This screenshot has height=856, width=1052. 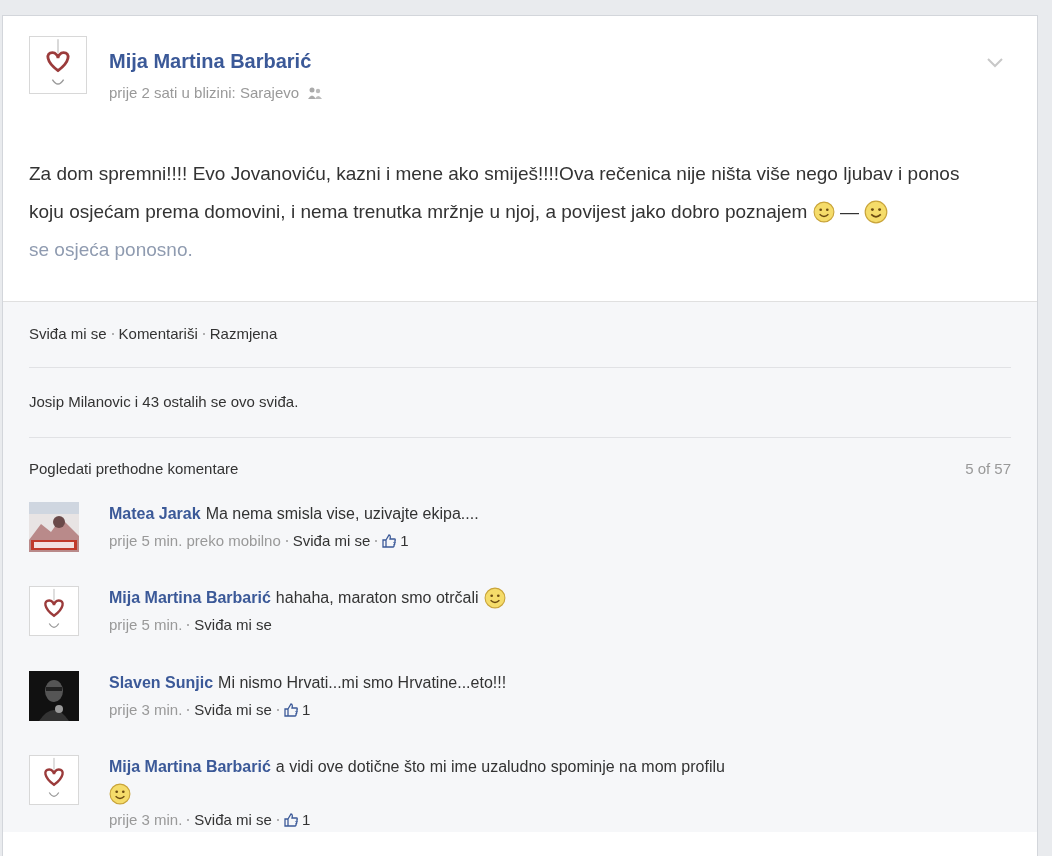 What do you see at coordinates (195, 540) in the screenshot?
I see `comment-time: prije 5 min. preko mobilno` at bounding box center [195, 540].